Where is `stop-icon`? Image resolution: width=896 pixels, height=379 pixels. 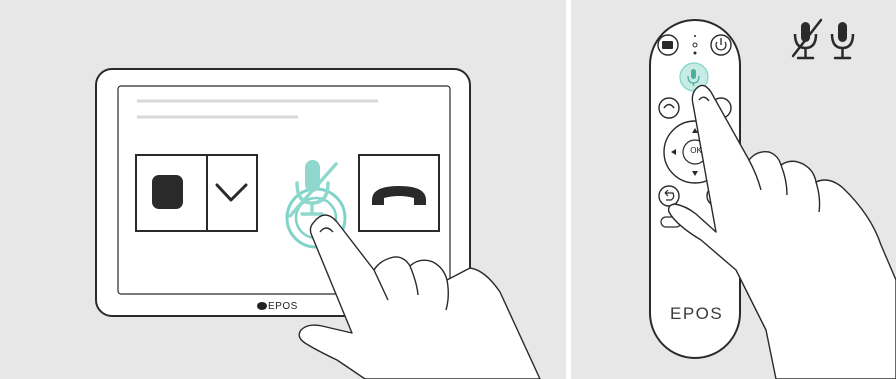
stop-icon is located at coordinates (167, 192).